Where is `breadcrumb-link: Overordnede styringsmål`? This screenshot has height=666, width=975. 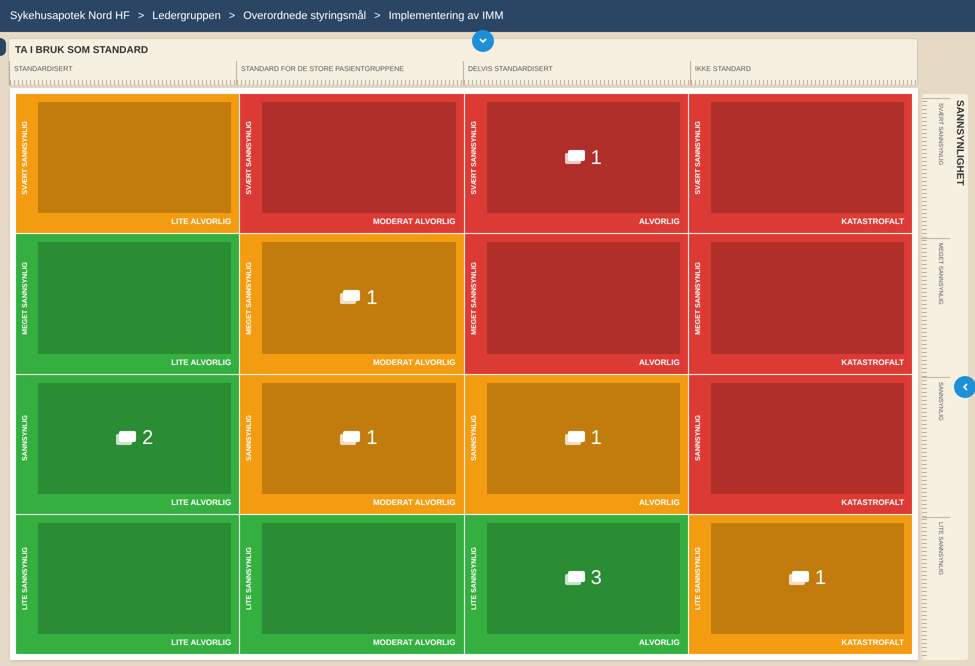
breadcrumb-link: Overordnede styringsmål is located at coordinates (304, 16).